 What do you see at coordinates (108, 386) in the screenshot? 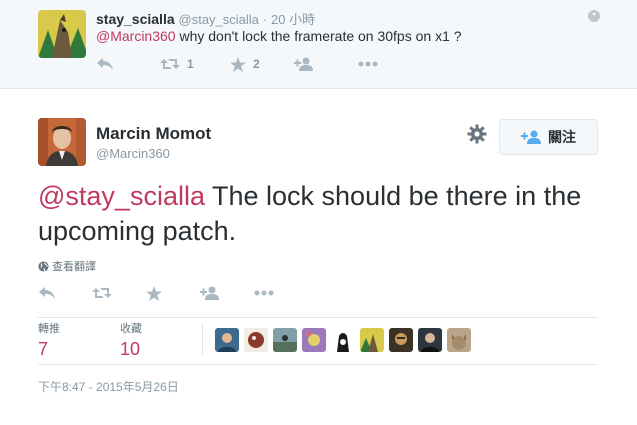
I see `tweet-timestamp: 下午8:47 - 2015年5月26日` at bounding box center [108, 386].